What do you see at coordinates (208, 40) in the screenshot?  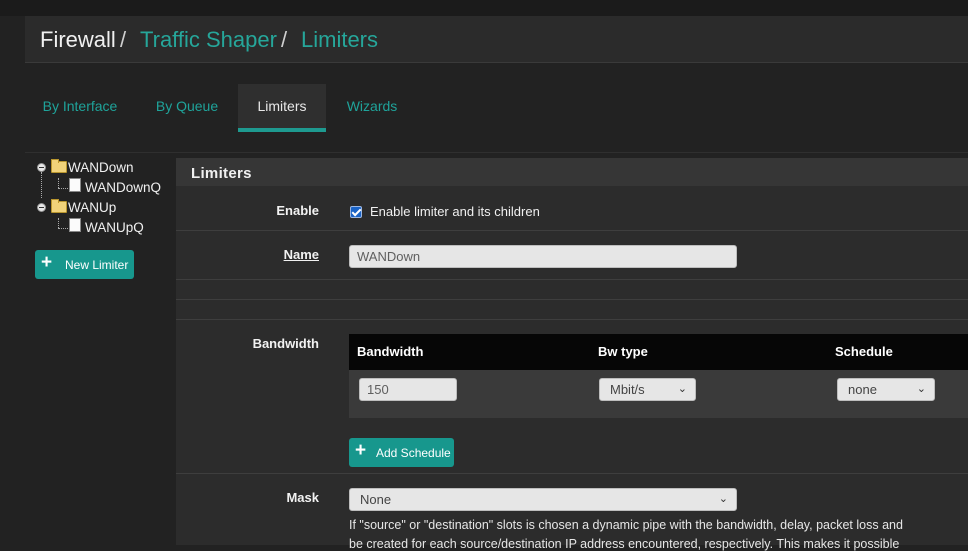 I see `breadcrumb-traffic-shaper: Traffic Shaper` at bounding box center [208, 40].